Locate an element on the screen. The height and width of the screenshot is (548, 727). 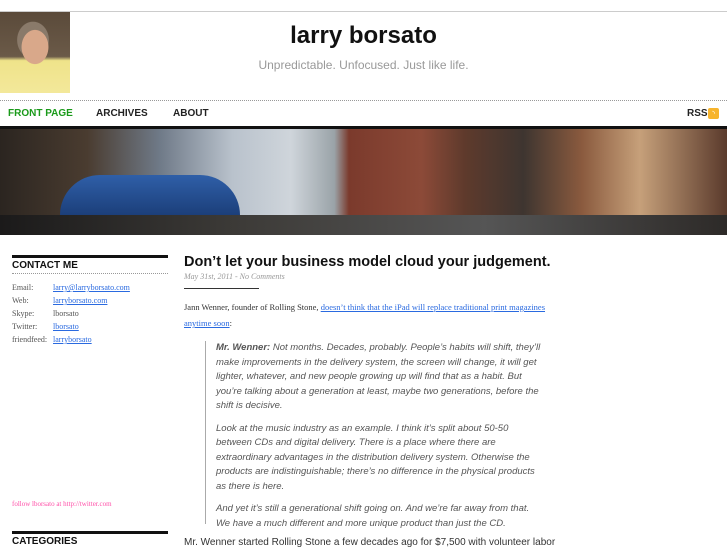
intro-end: : is located at coordinates (230, 323).